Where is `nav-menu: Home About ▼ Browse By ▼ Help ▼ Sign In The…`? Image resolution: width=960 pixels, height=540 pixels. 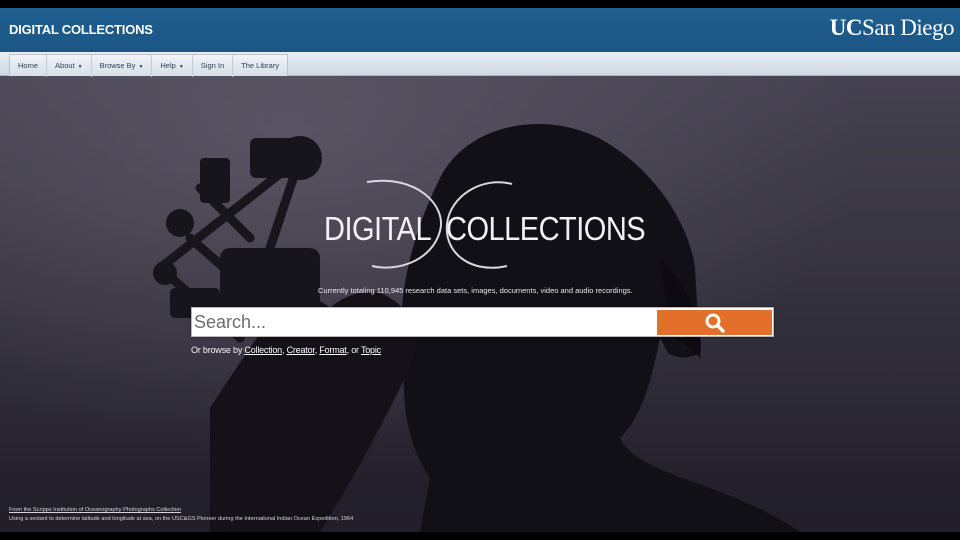
nav-menu: Home About ▼ Browse By ▼ Help ▼ Sign In The… is located at coordinates (149, 65).